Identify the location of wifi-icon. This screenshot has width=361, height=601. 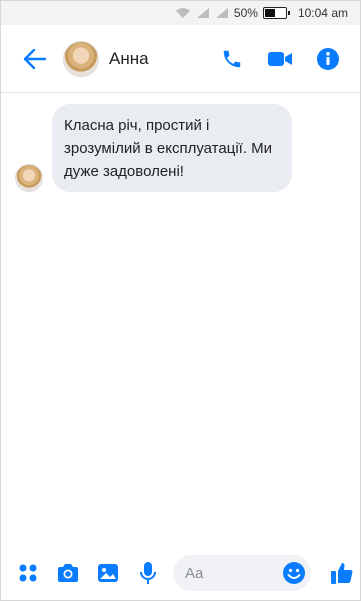
(182, 13).